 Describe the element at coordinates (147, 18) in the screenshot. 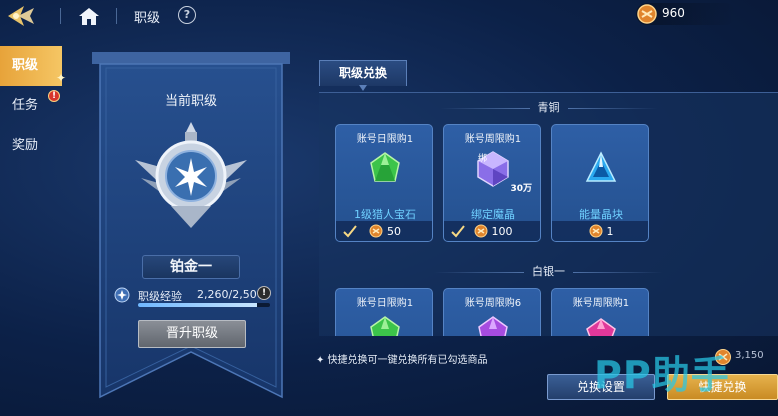

I see `page-title: 职级` at that location.